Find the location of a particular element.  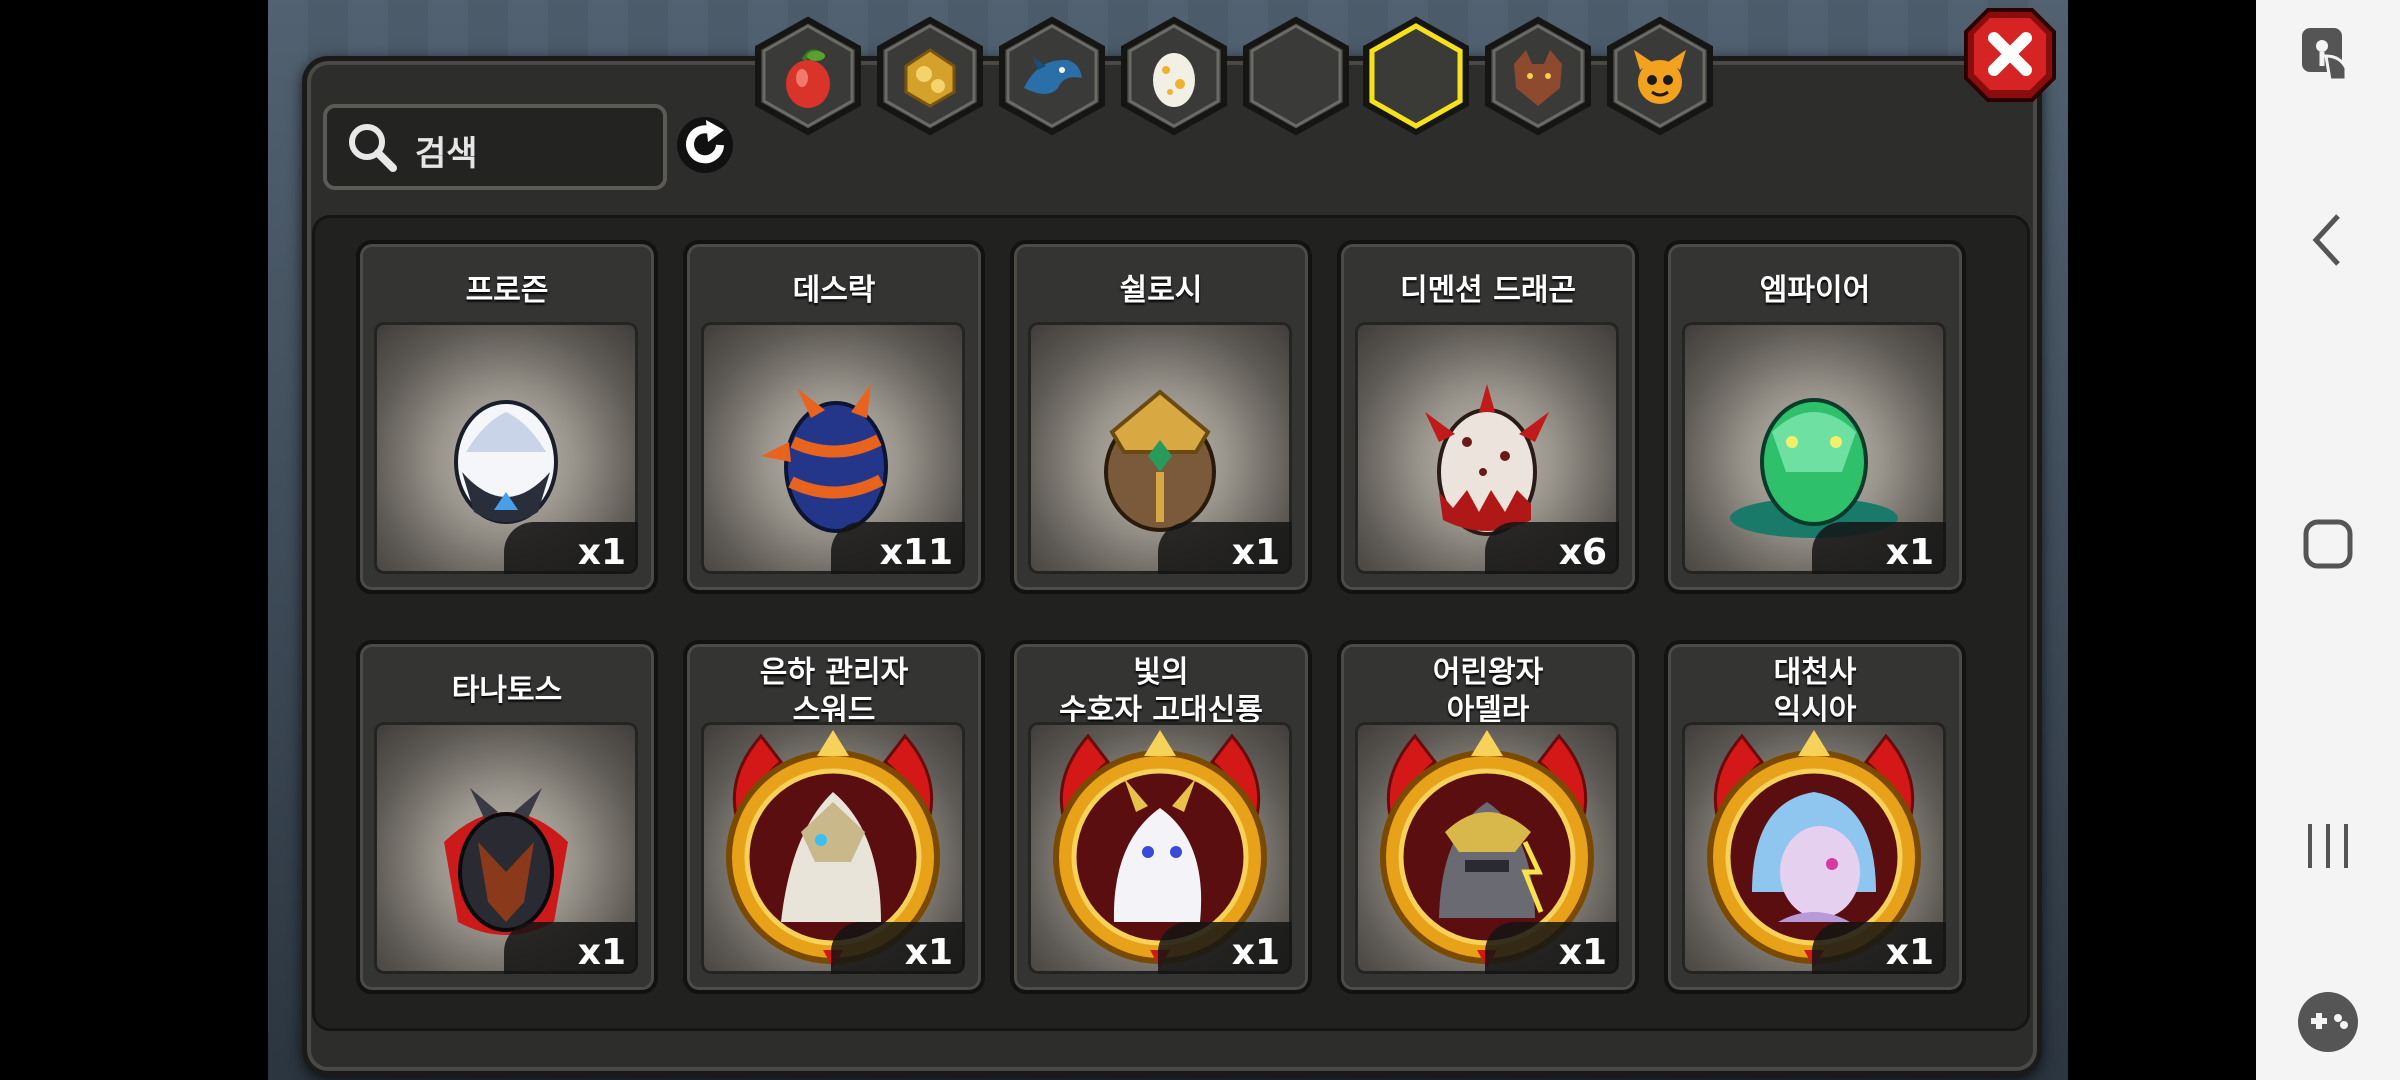

tab-code-tab is located at coordinates (1416, 76).